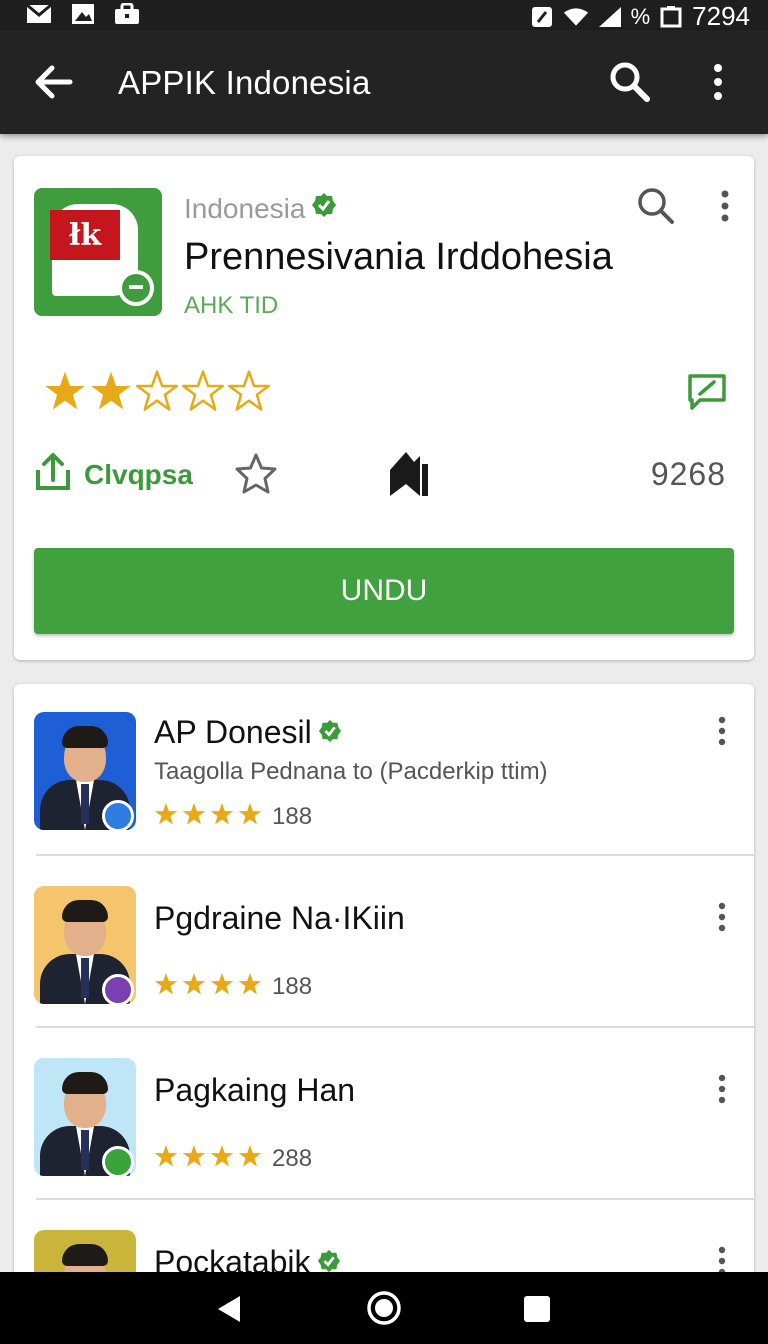 The width and height of the screenshot is (768, 1344). I want to click on app-rating-stars, so click(157, 393).